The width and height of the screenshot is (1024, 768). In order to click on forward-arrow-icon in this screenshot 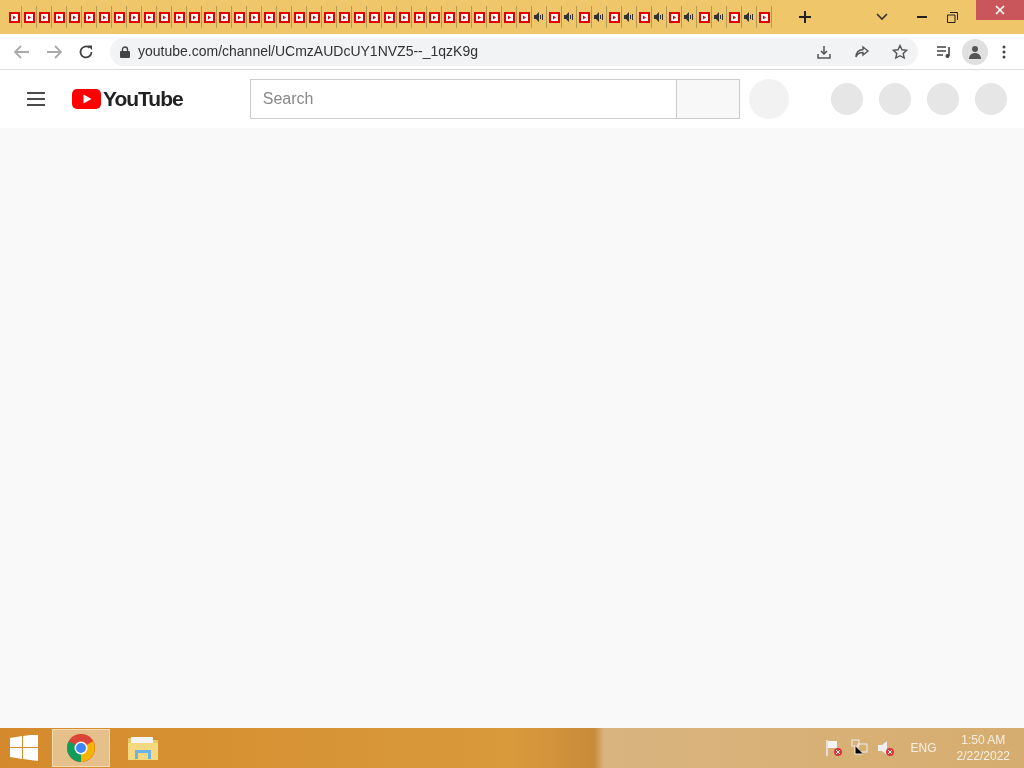, I will do `click(54, 51)`.